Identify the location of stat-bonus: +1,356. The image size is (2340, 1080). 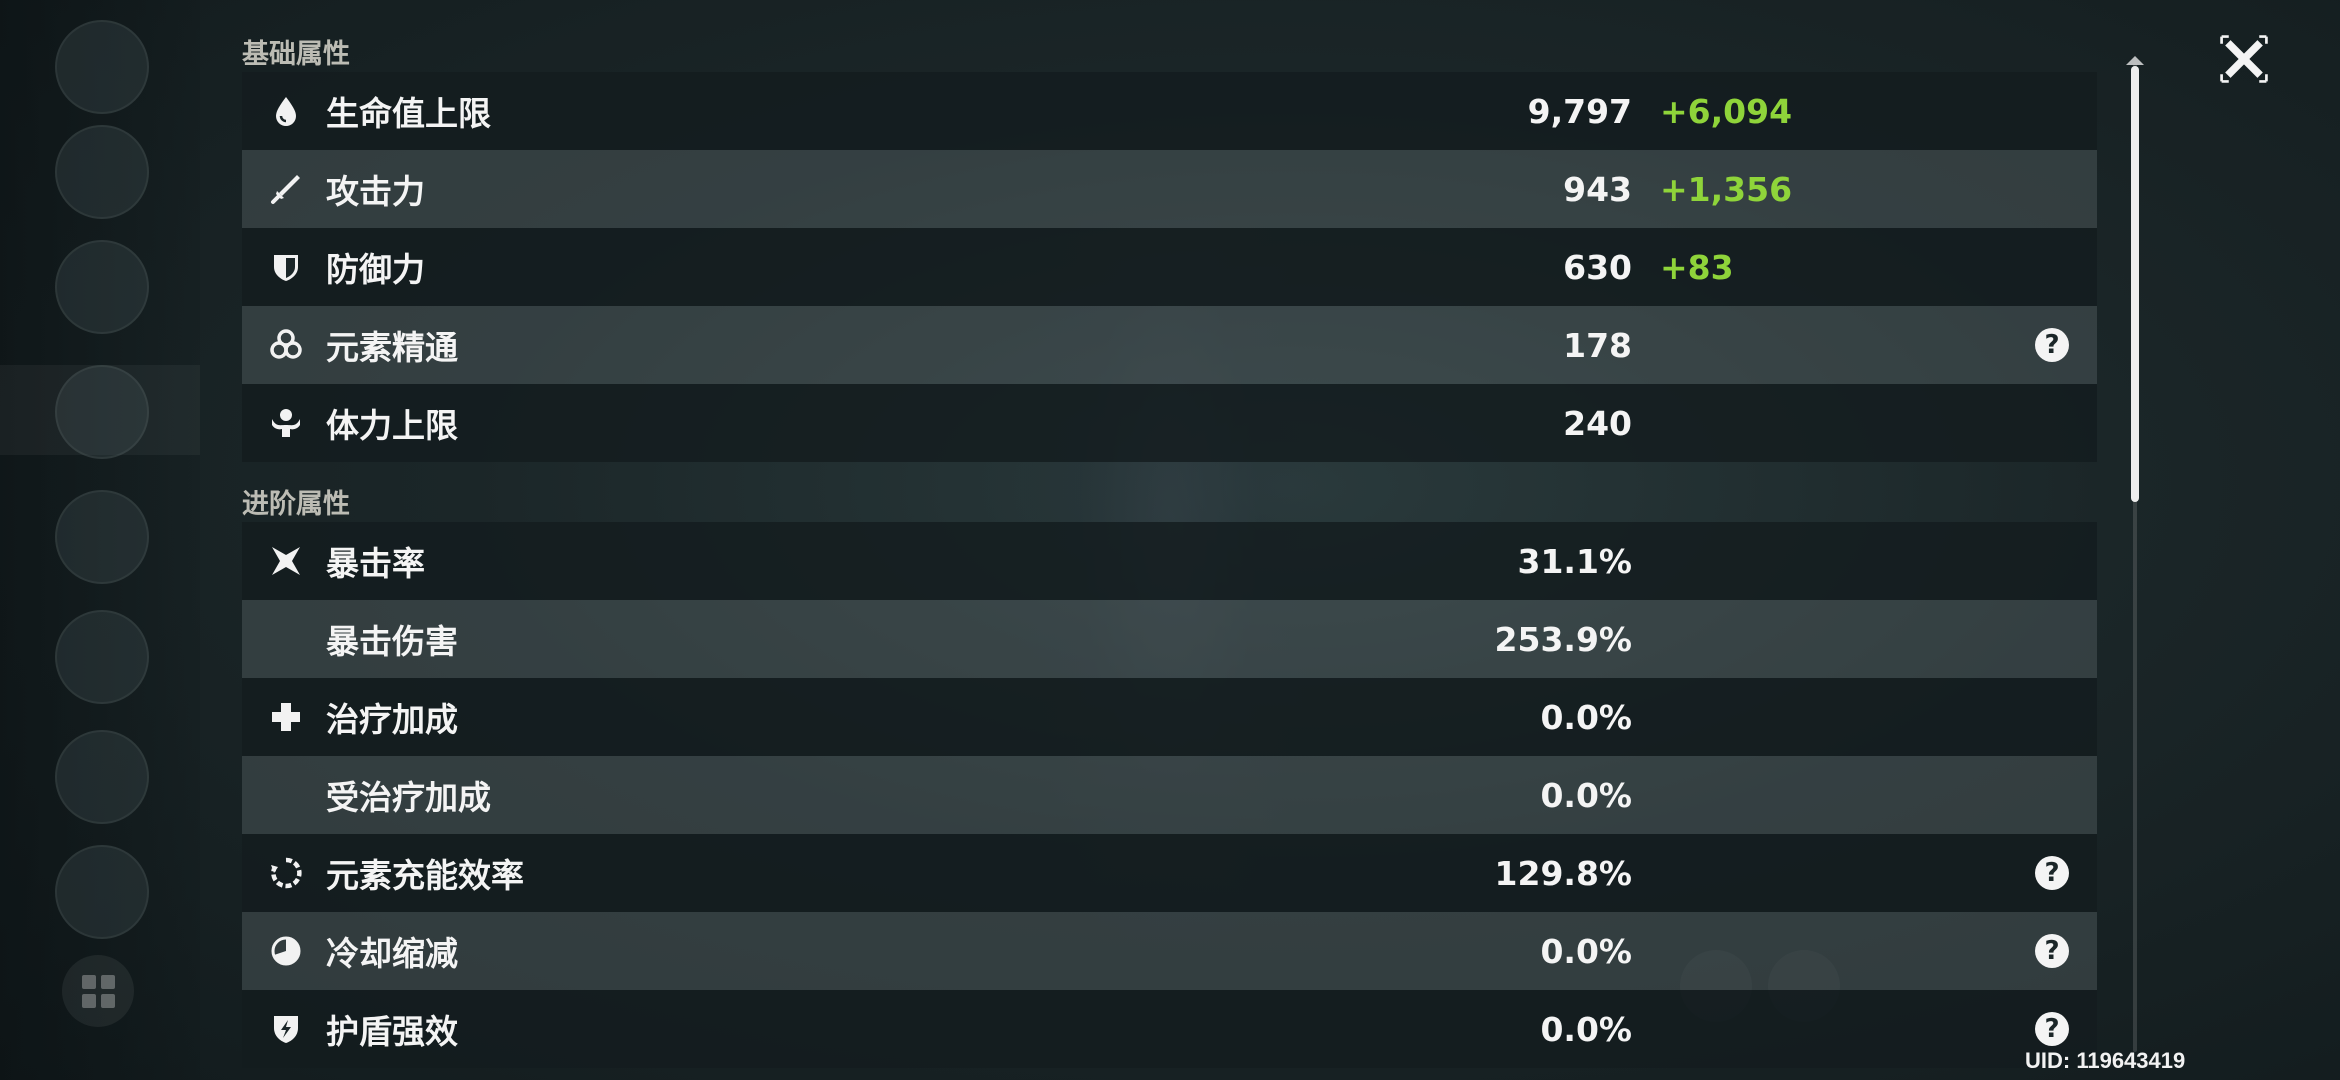
(1726, 189).